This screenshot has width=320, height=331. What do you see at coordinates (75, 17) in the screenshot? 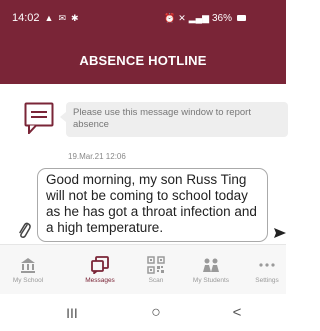
I see `app-icon: ✱` at bounding box center [75, 17].